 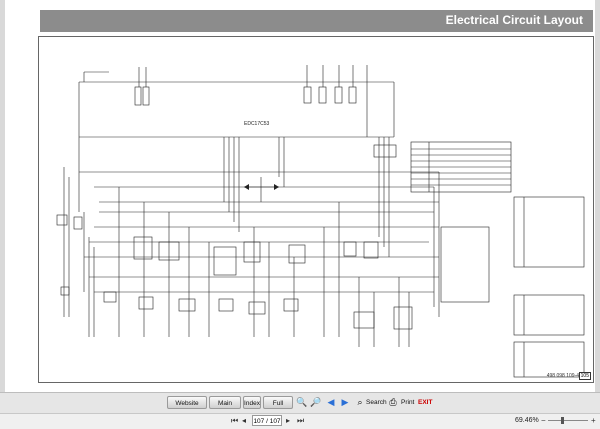 What do you see at coordinates (360, 402) in the screenshot?
I see `binoculars-icon: ⌕` at bounding box center [360, 402].